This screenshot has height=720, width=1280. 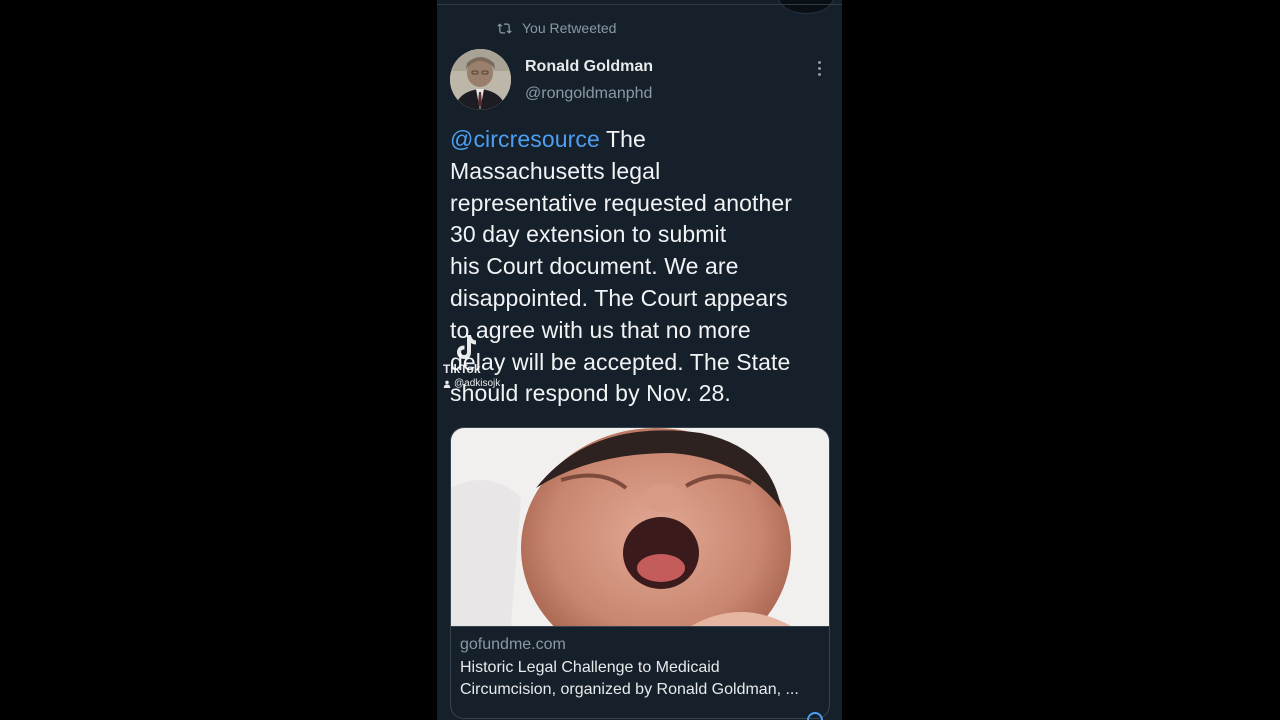 I want to click on divider, so click(x=639, y=4).